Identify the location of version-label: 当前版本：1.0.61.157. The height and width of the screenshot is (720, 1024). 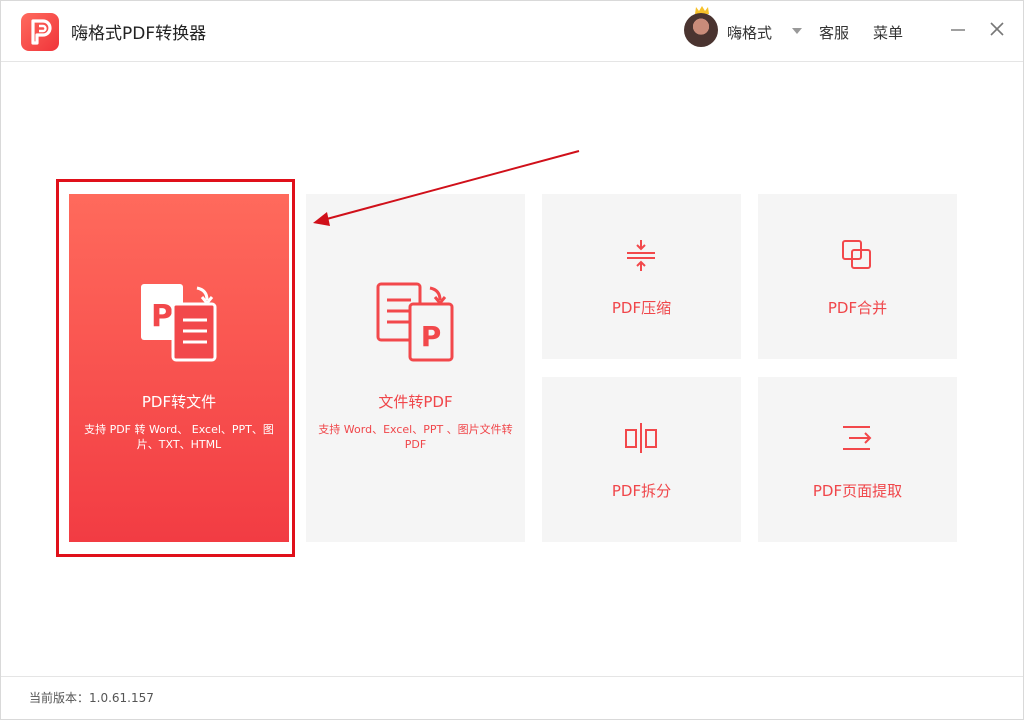
(91, 698).